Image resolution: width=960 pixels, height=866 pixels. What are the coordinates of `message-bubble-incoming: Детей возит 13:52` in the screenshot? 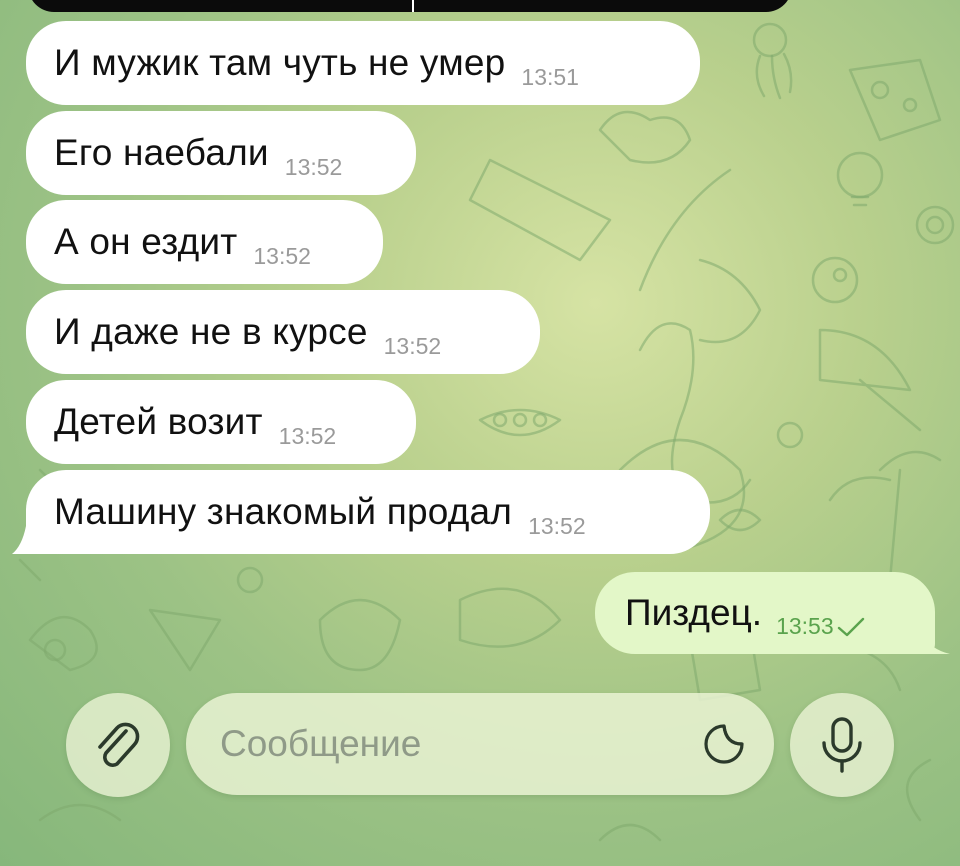 It's located at (221, 422).